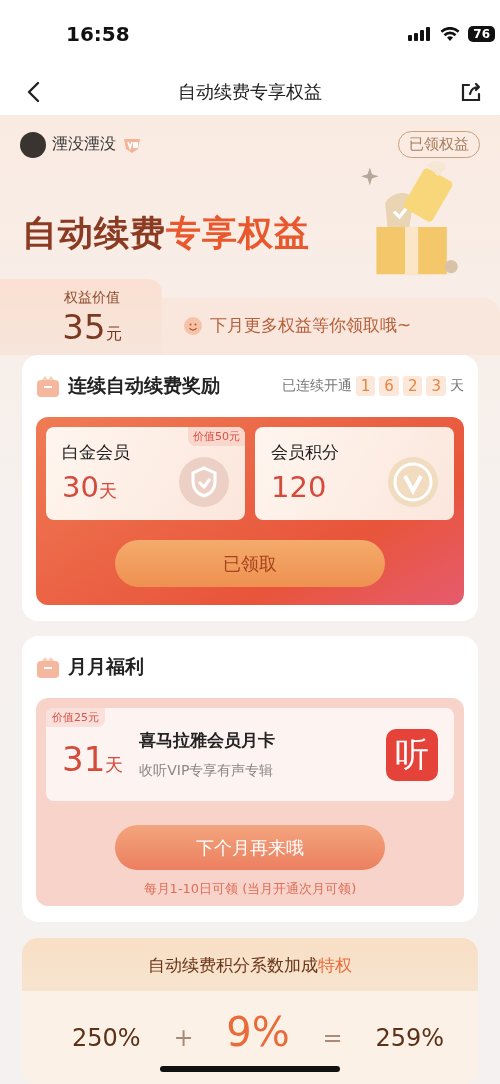 The height and width of the screenshot is (1084, 500). I want to click on benefit-value-label: 权益价值, so click(92, 298).